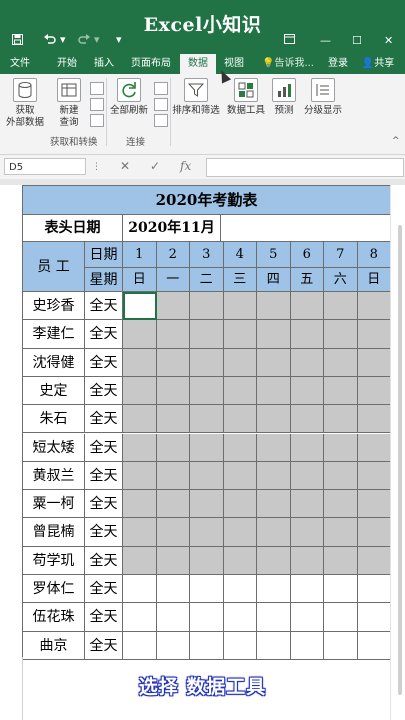 The width and height of the screenshot is (405, 720). I want to click on close-button: ✕, so click(388, 40).